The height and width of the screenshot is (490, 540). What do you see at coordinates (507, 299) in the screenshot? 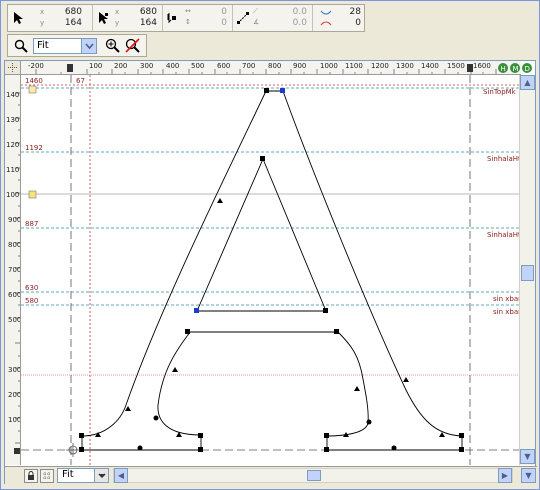
I see `guide-name-xbar1: sin xbar` at bounding box center [507, 299].